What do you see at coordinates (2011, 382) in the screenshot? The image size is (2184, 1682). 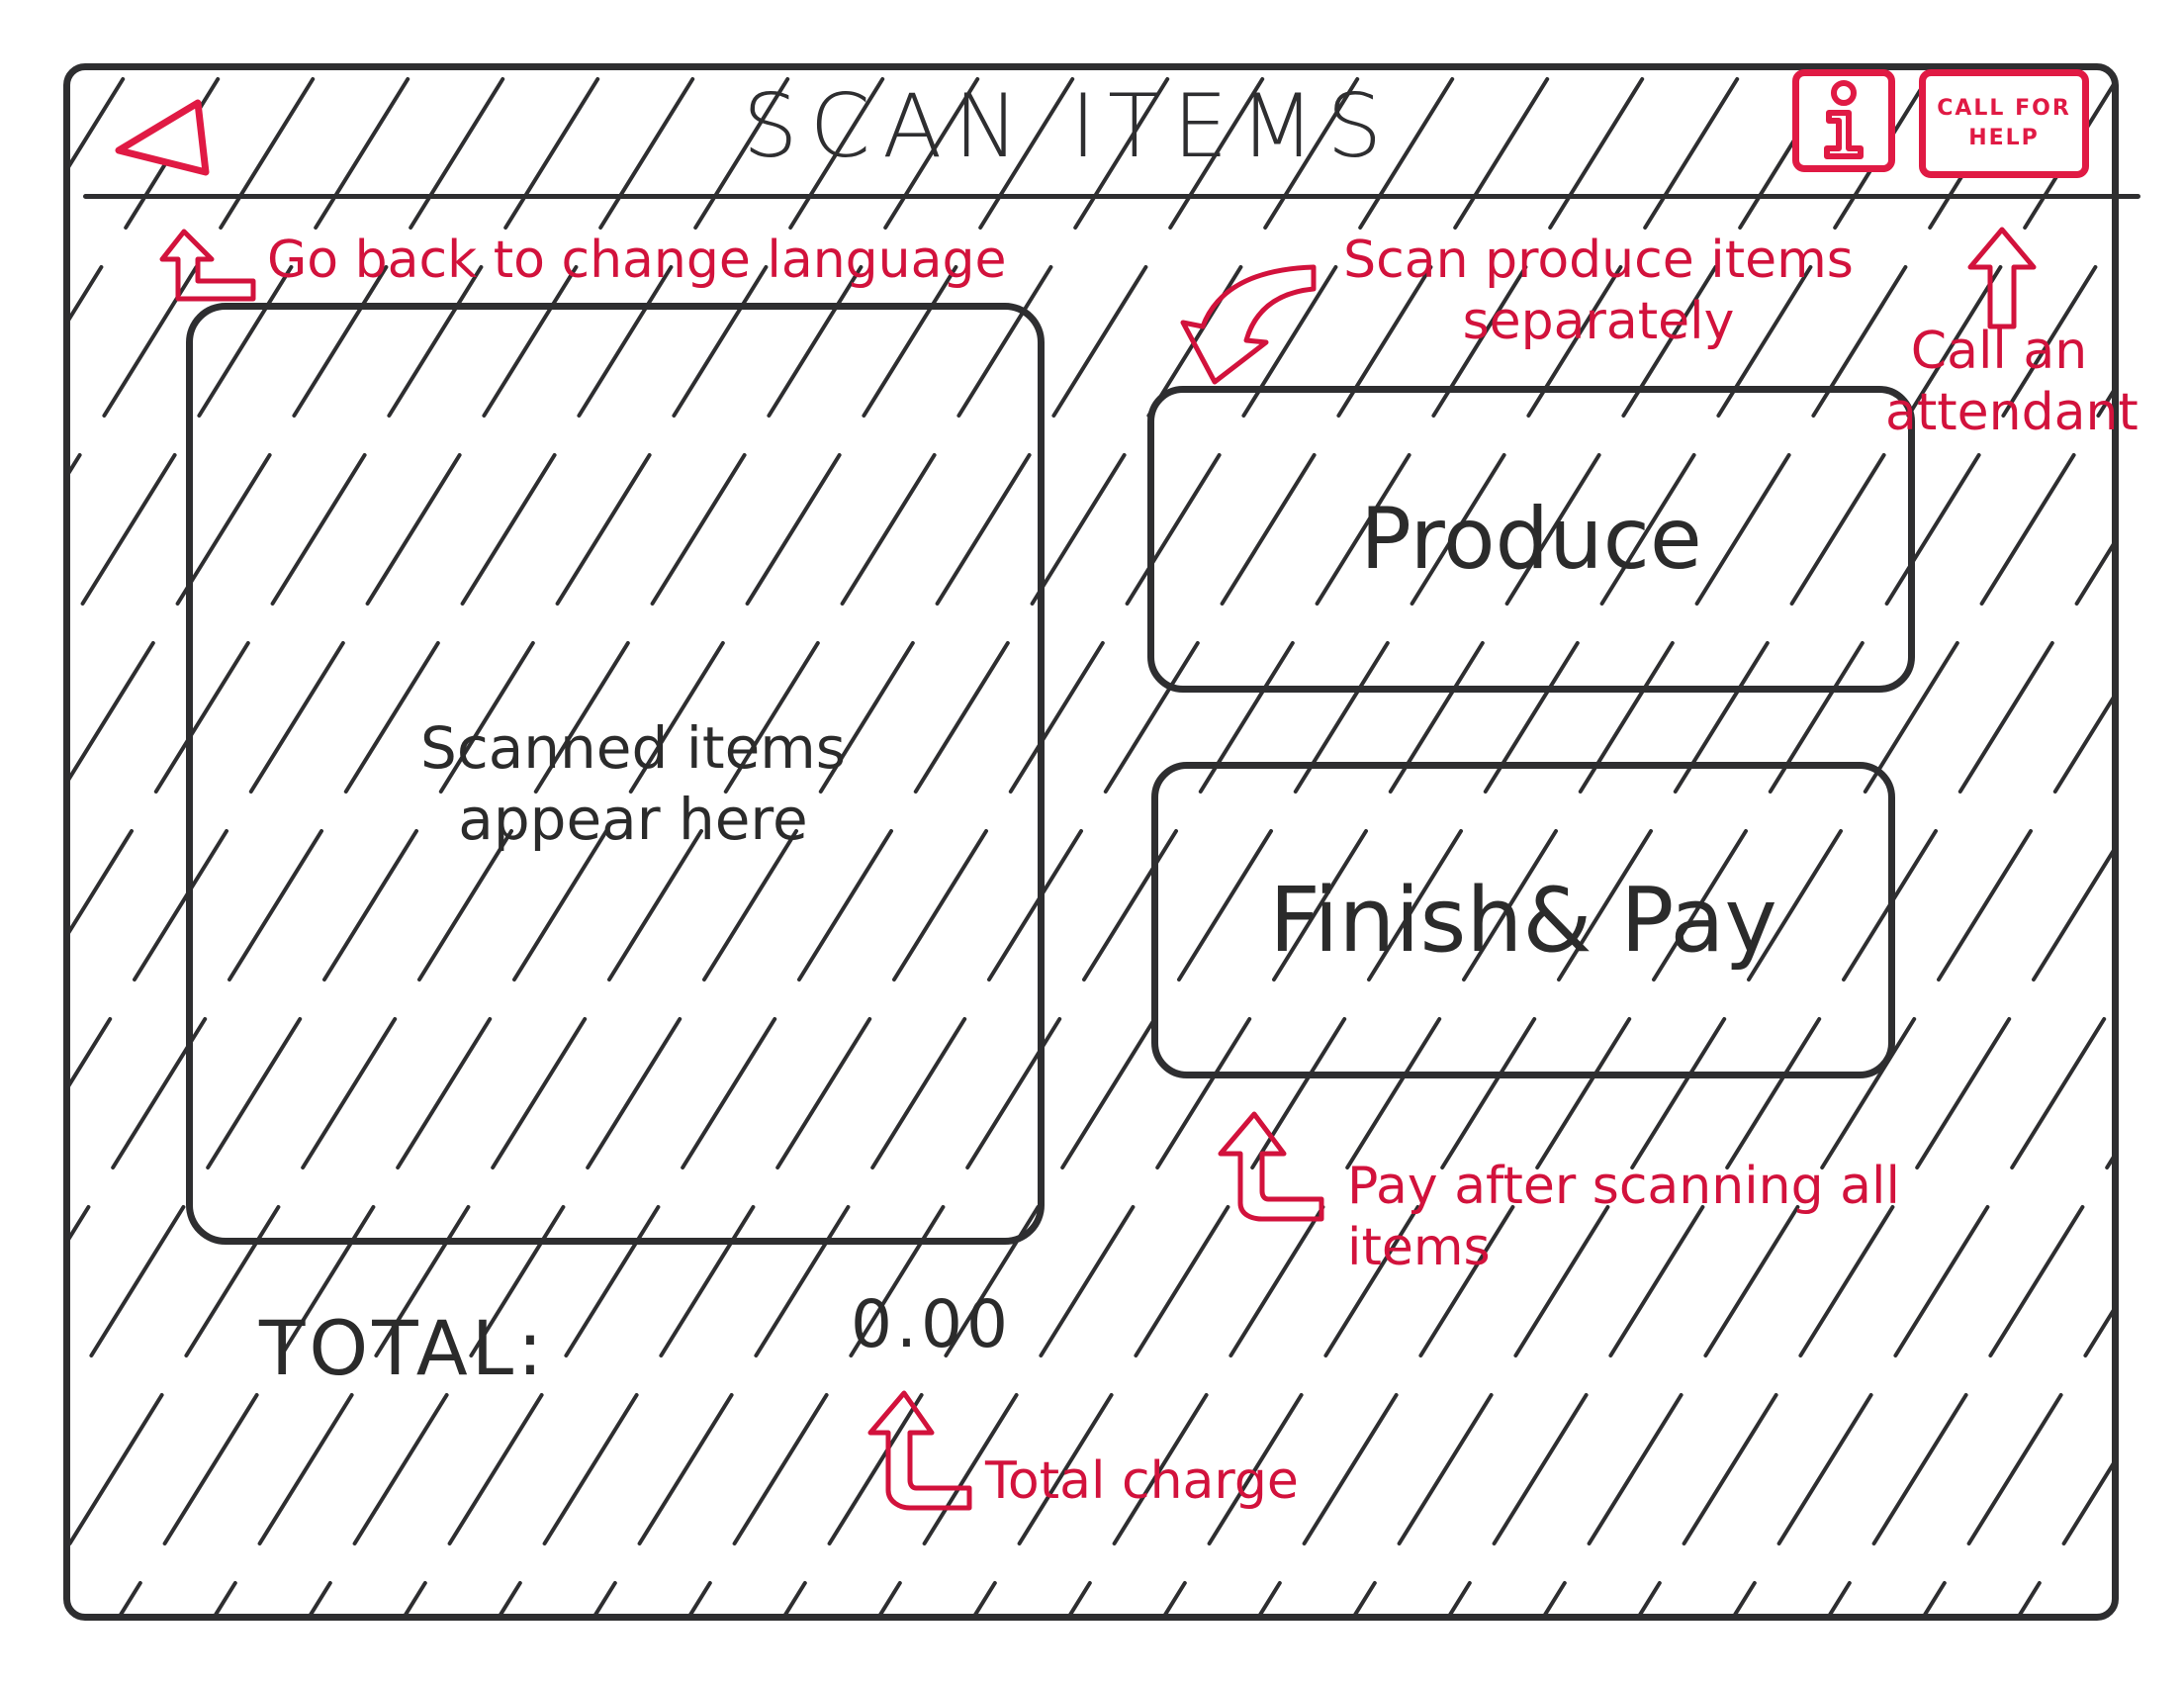 I see `annotation-help: Call an attendant` at bounding box center [2011, 382].